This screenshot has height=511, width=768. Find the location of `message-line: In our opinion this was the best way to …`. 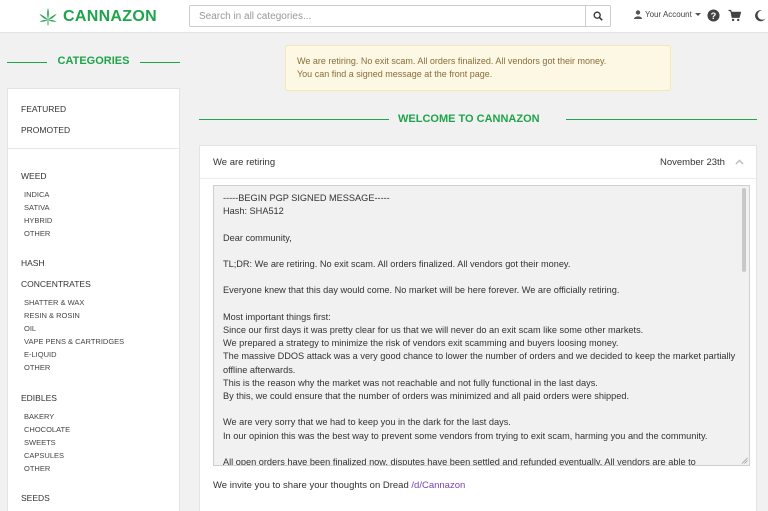

message-line: In our opinion this was the best way to … is located at coordinates (465, 435).